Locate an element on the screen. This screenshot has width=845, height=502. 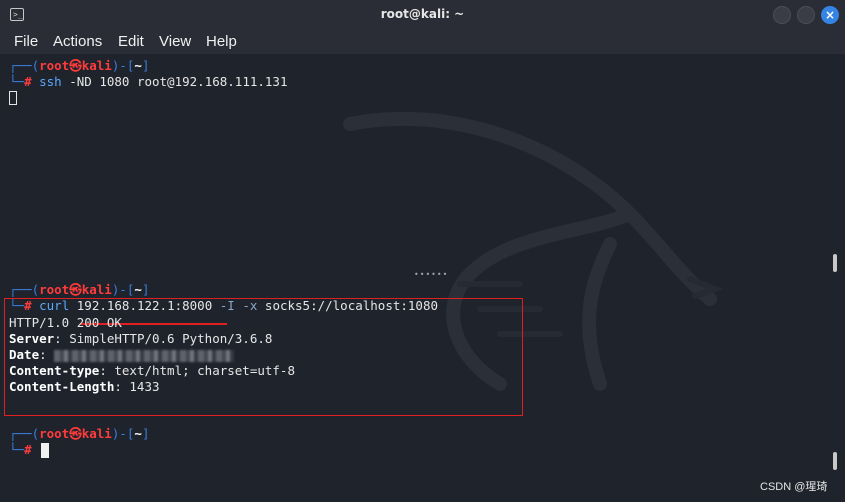
scrollbar-thumb-bottom is located at coordinates (835, 461).